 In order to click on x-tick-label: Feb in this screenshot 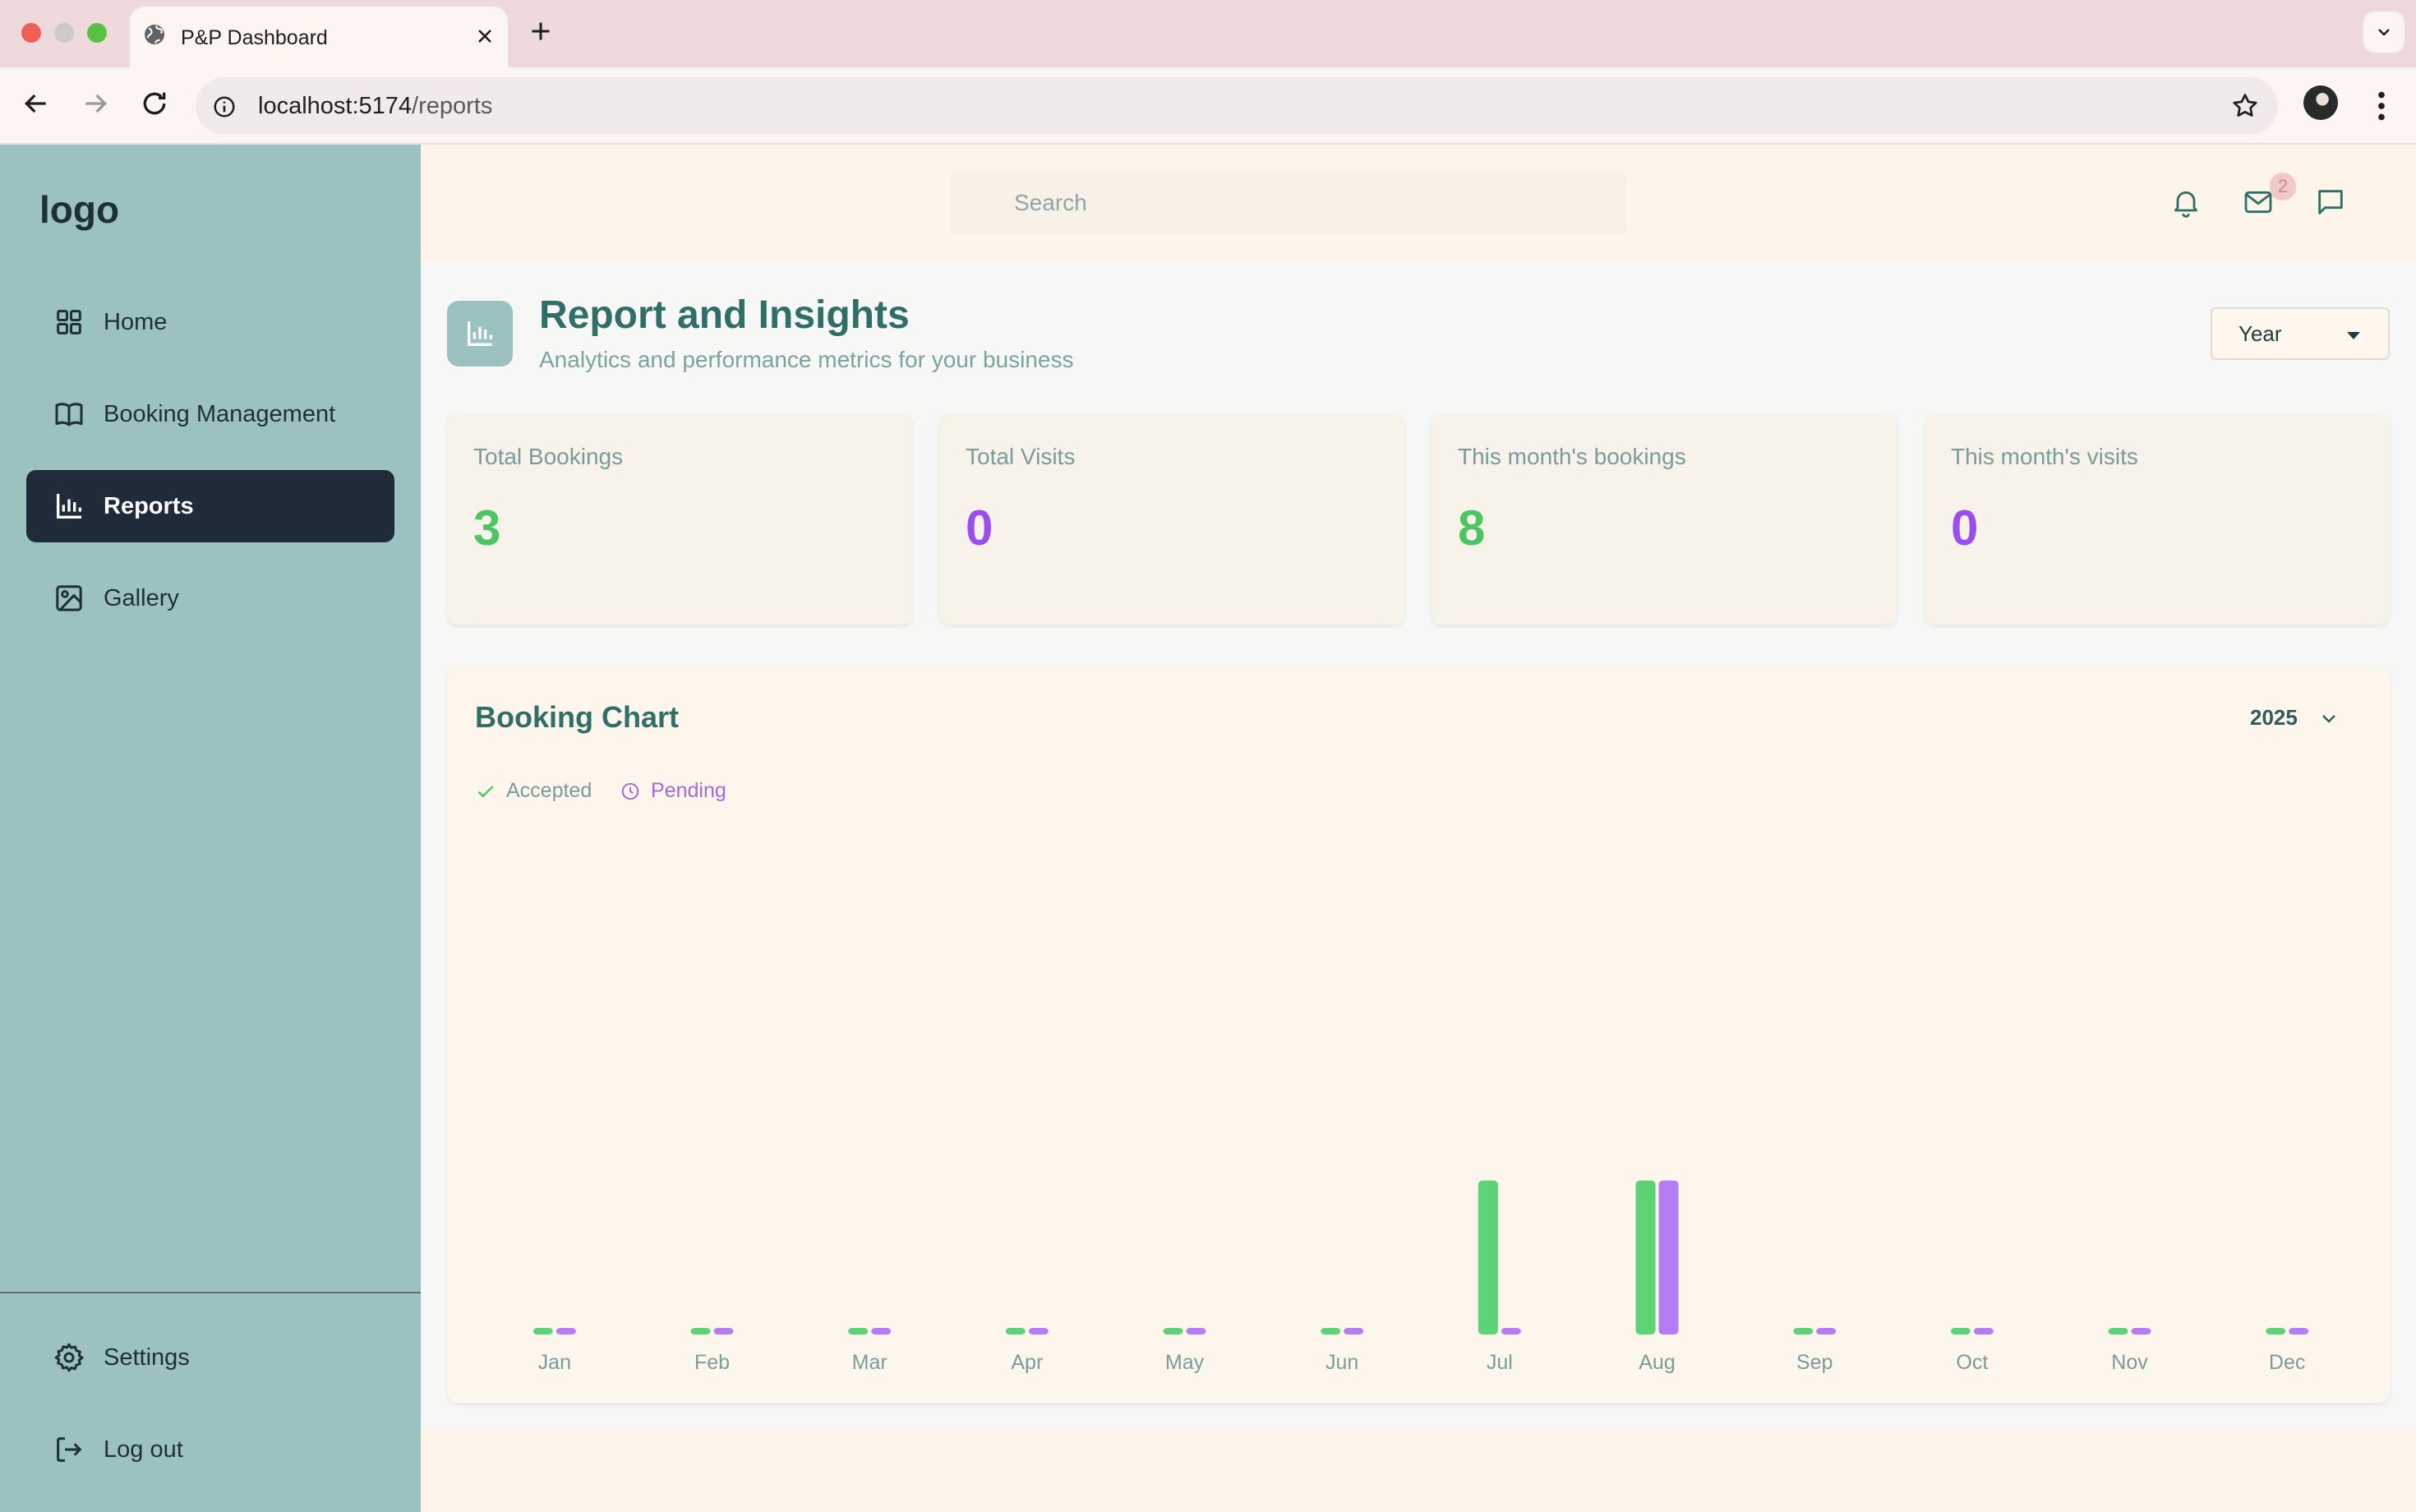, I will do `click(712, 1363)`.